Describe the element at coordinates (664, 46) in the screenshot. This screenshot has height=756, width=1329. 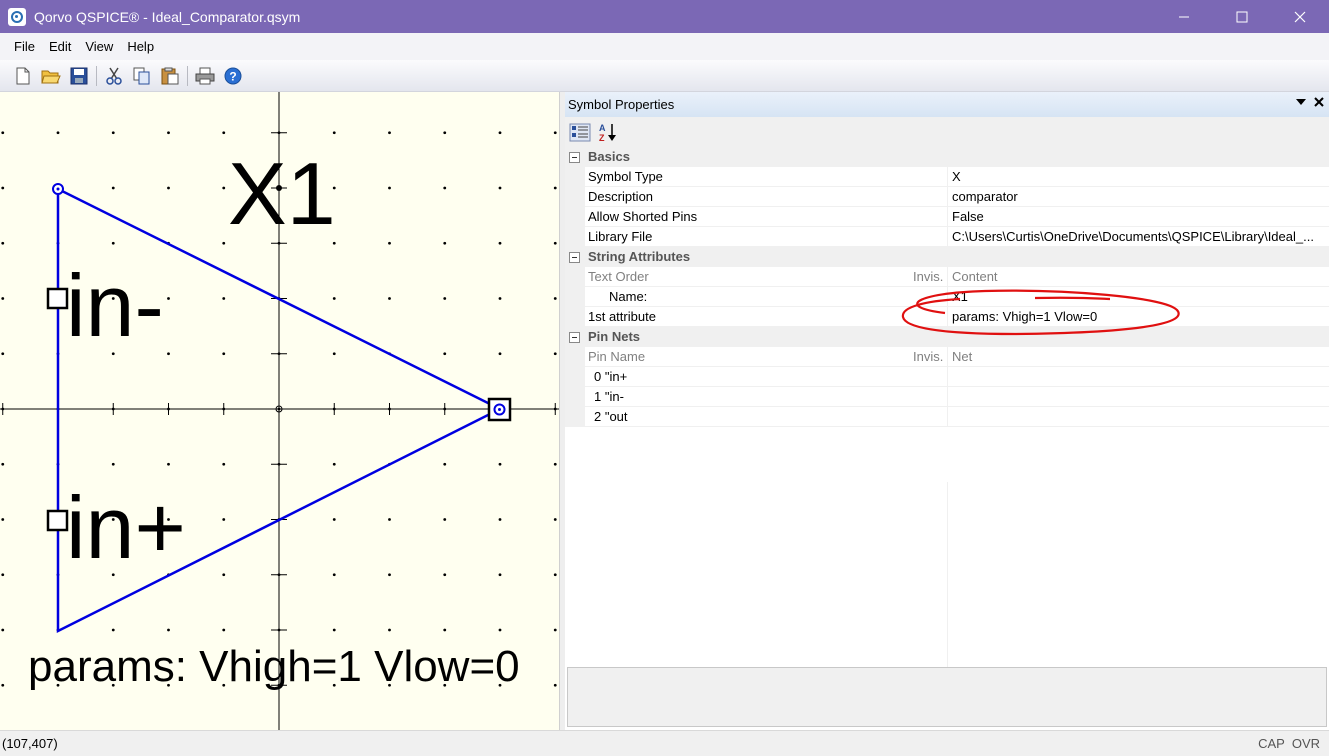
I see `menu-bar: File Edit View Help` at that location.